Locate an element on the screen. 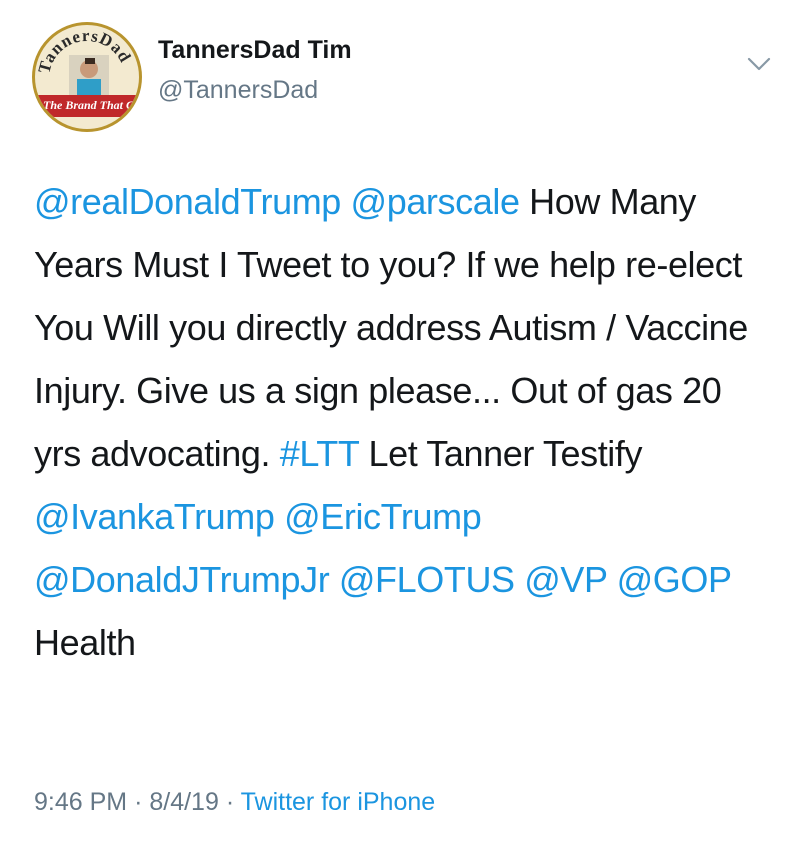 This screenshot has height=855, width=801. mention-link: @parscale is located at coordinates (435, 201).